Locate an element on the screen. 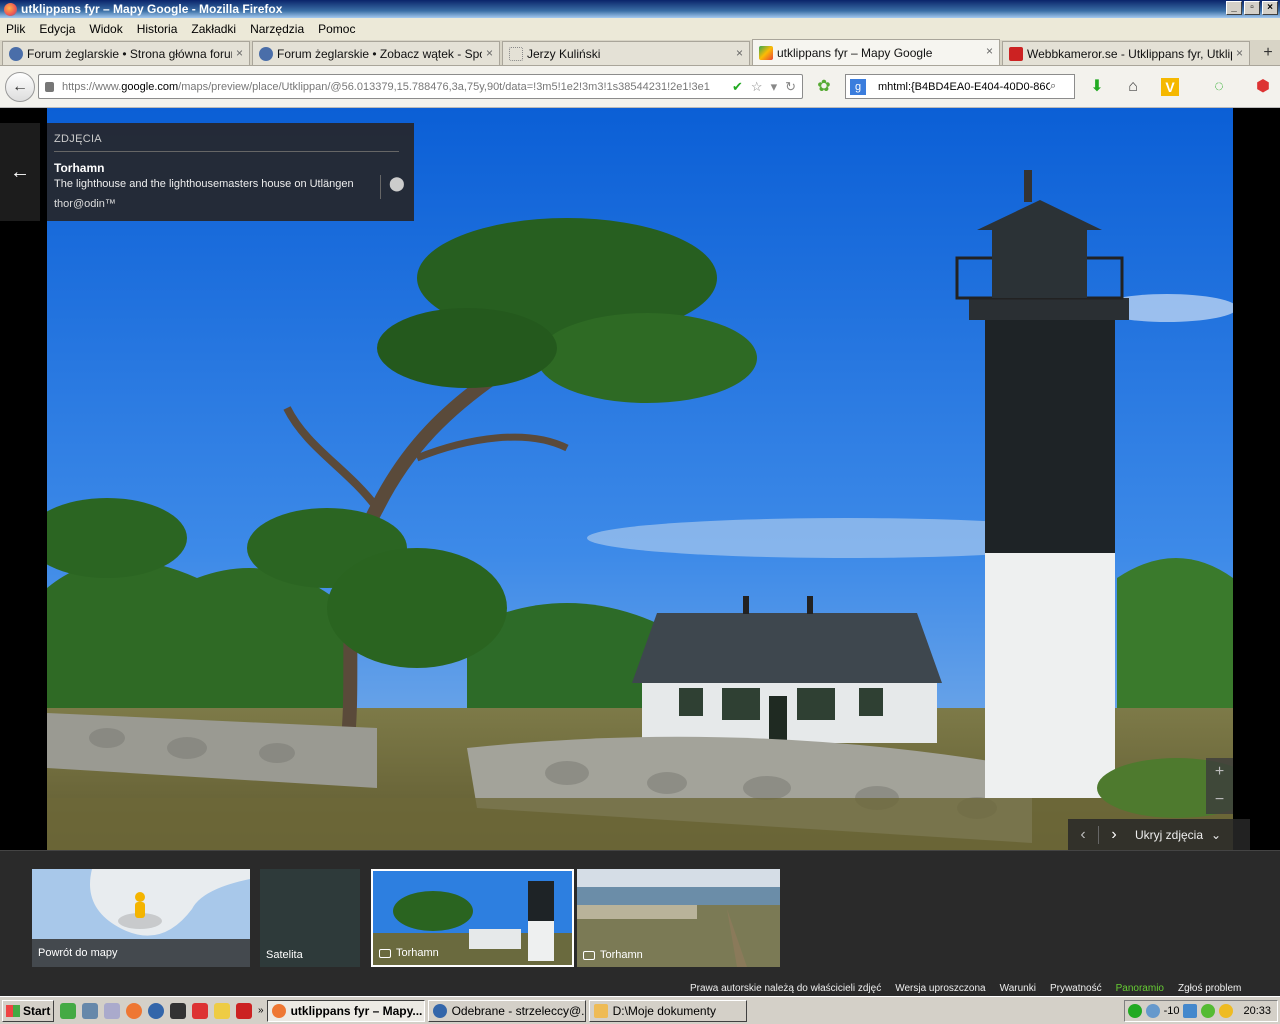 The image size is (1280, 1024). search-icon: ⌕ is located at coordinates (1053, 86).